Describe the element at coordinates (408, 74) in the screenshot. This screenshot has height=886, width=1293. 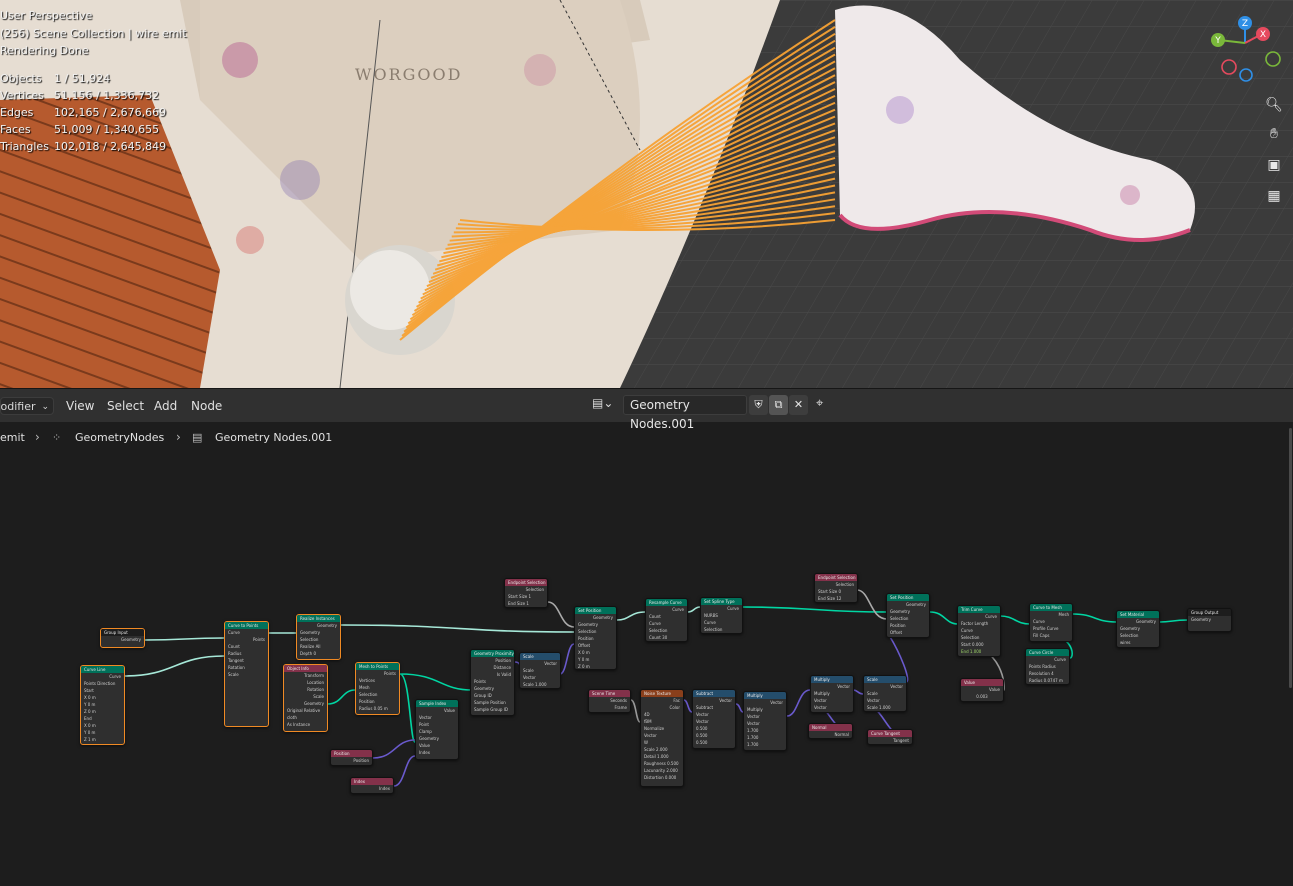
I see `box-logo-text: WORGOOD` at that location.